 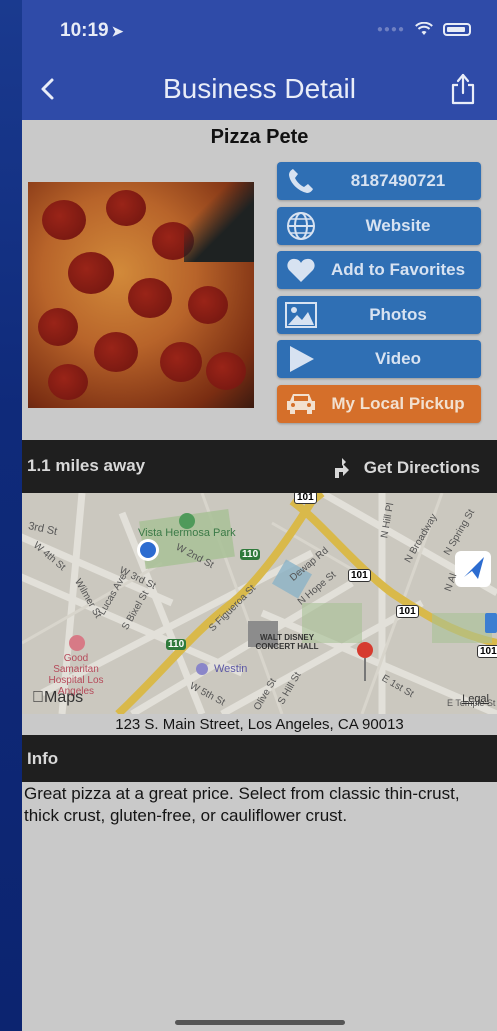 I want to click on apple-maps-logo: Maps, so click(x=57, y=697).